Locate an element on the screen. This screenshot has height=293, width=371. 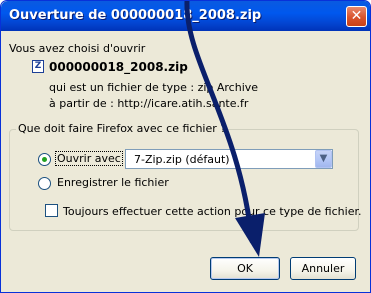
ok-button: OK is located at coordinates (245, 268).